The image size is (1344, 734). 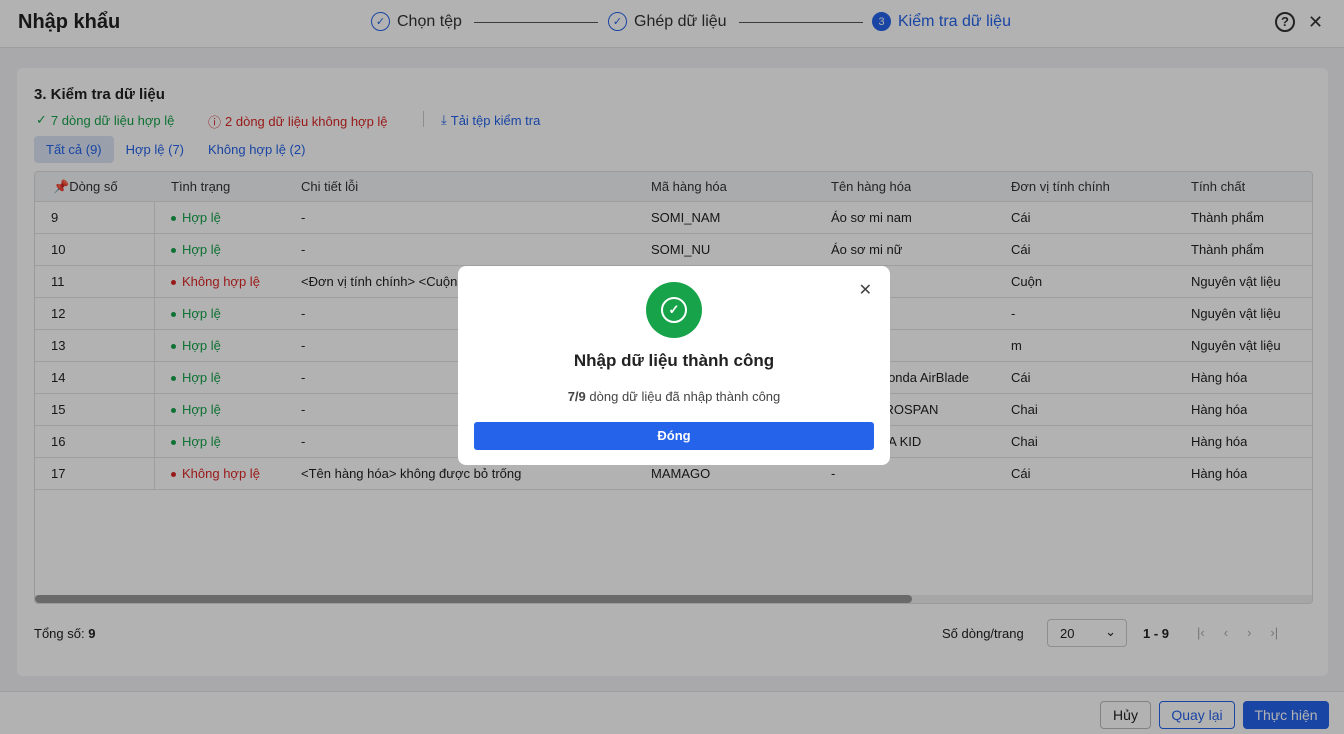 What do you see at coordinates (674, 310) in the screenshot?
I see `success-icon: ✓` at bounding box center [674, 310].